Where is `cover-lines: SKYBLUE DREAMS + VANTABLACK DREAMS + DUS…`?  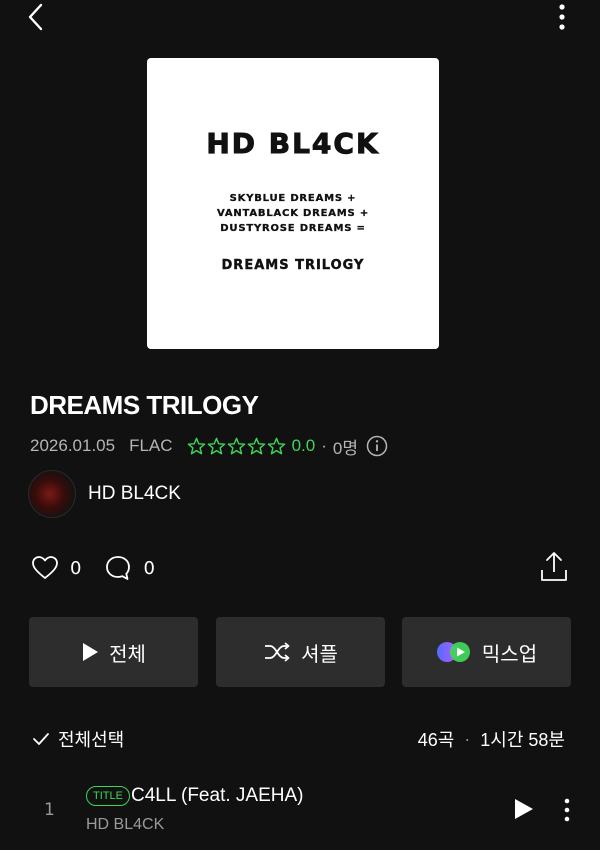
cover-lines: SKYBLUE DREAMS + VANTABLACK DREAMS + DUS… is located at coordinates (293, 213).